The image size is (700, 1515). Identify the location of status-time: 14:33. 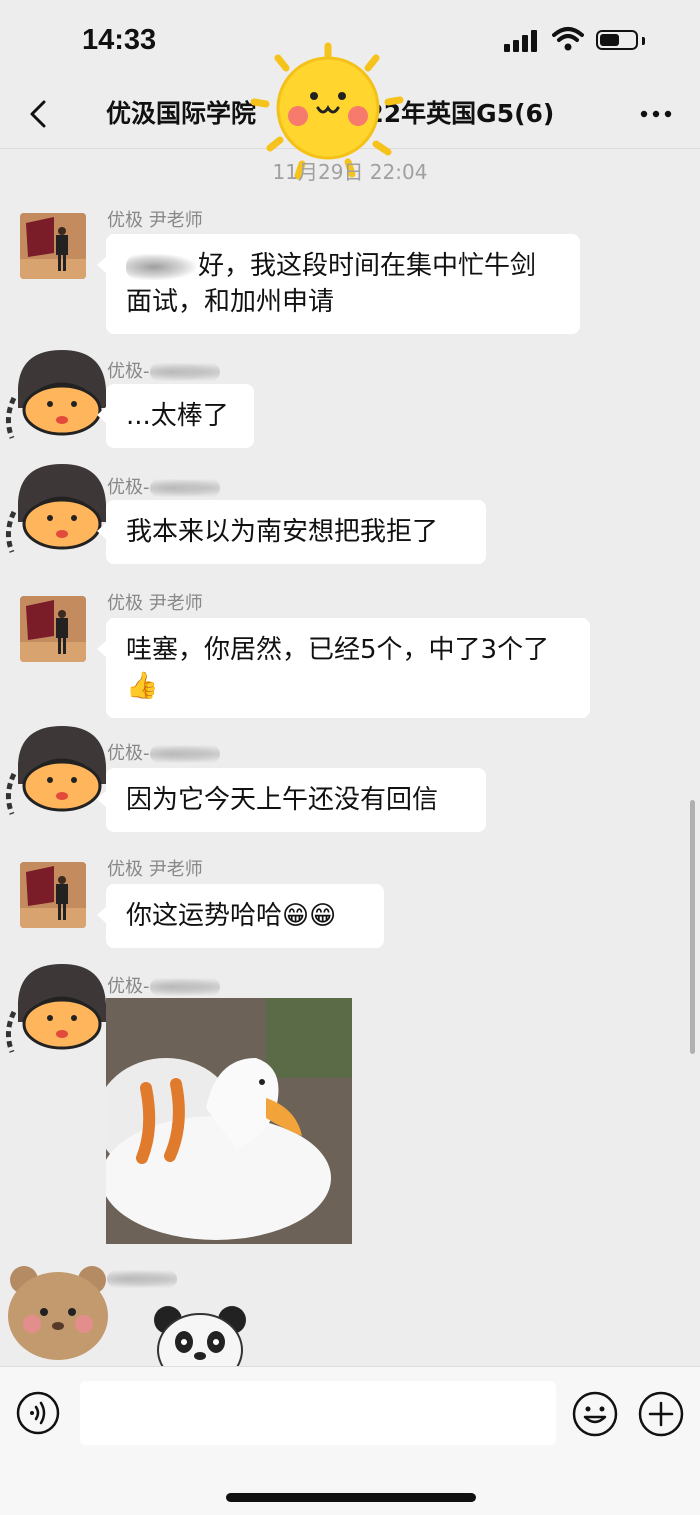
(119, 40).